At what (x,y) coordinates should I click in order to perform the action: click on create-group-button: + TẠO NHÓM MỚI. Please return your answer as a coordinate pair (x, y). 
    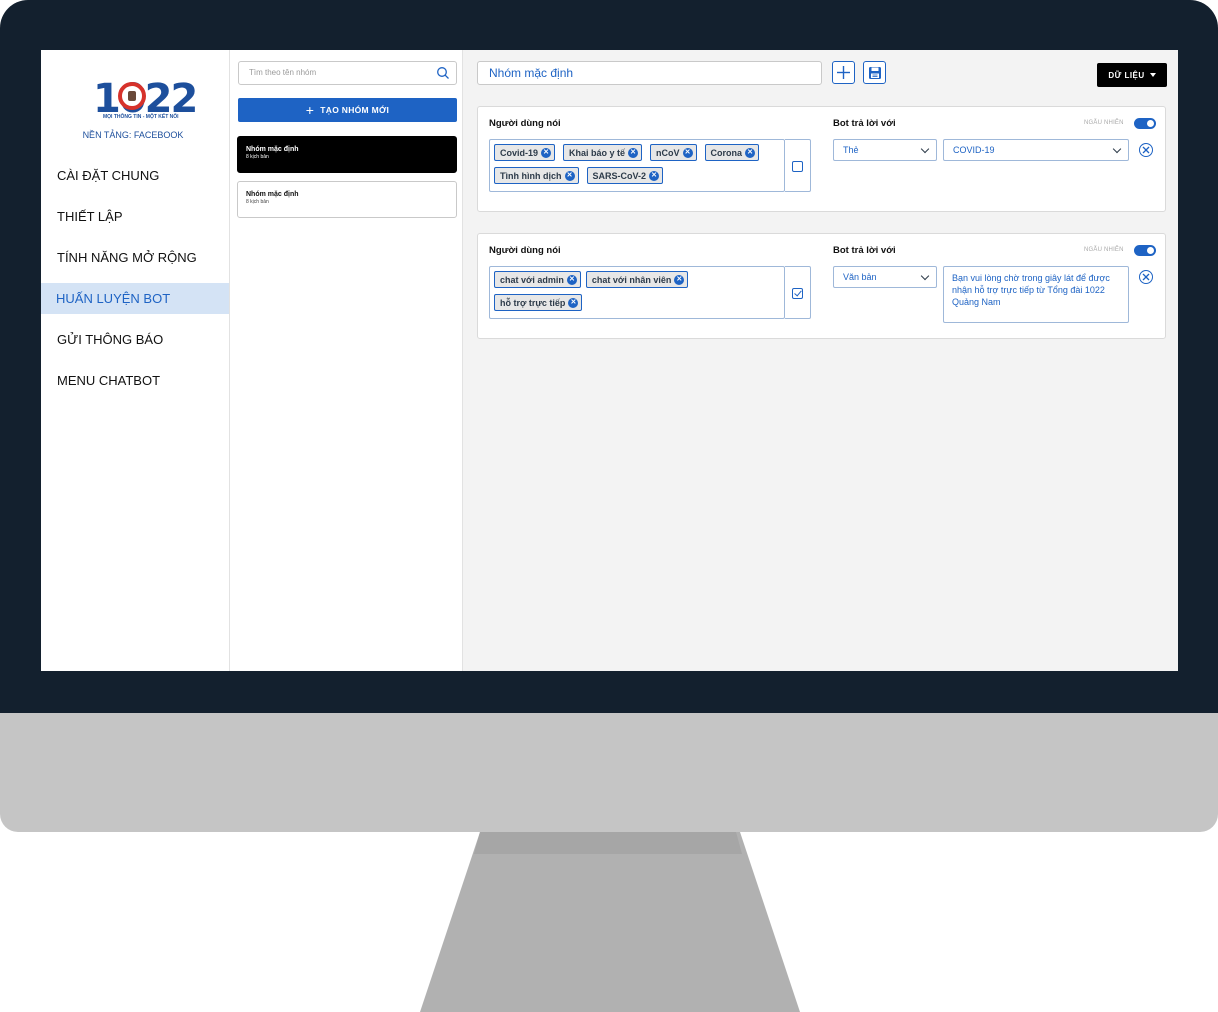
    Looking at the image, I should click on (347, 110).